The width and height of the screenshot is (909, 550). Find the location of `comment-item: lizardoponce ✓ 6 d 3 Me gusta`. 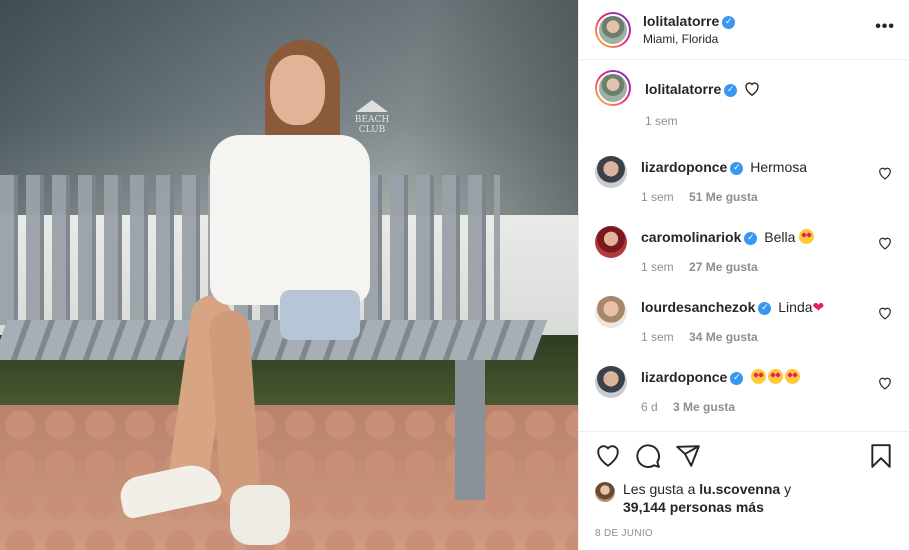

comment-item: lizardoponce ✓ 6 d 3 Me gusta is located at coordinates (744, 385).